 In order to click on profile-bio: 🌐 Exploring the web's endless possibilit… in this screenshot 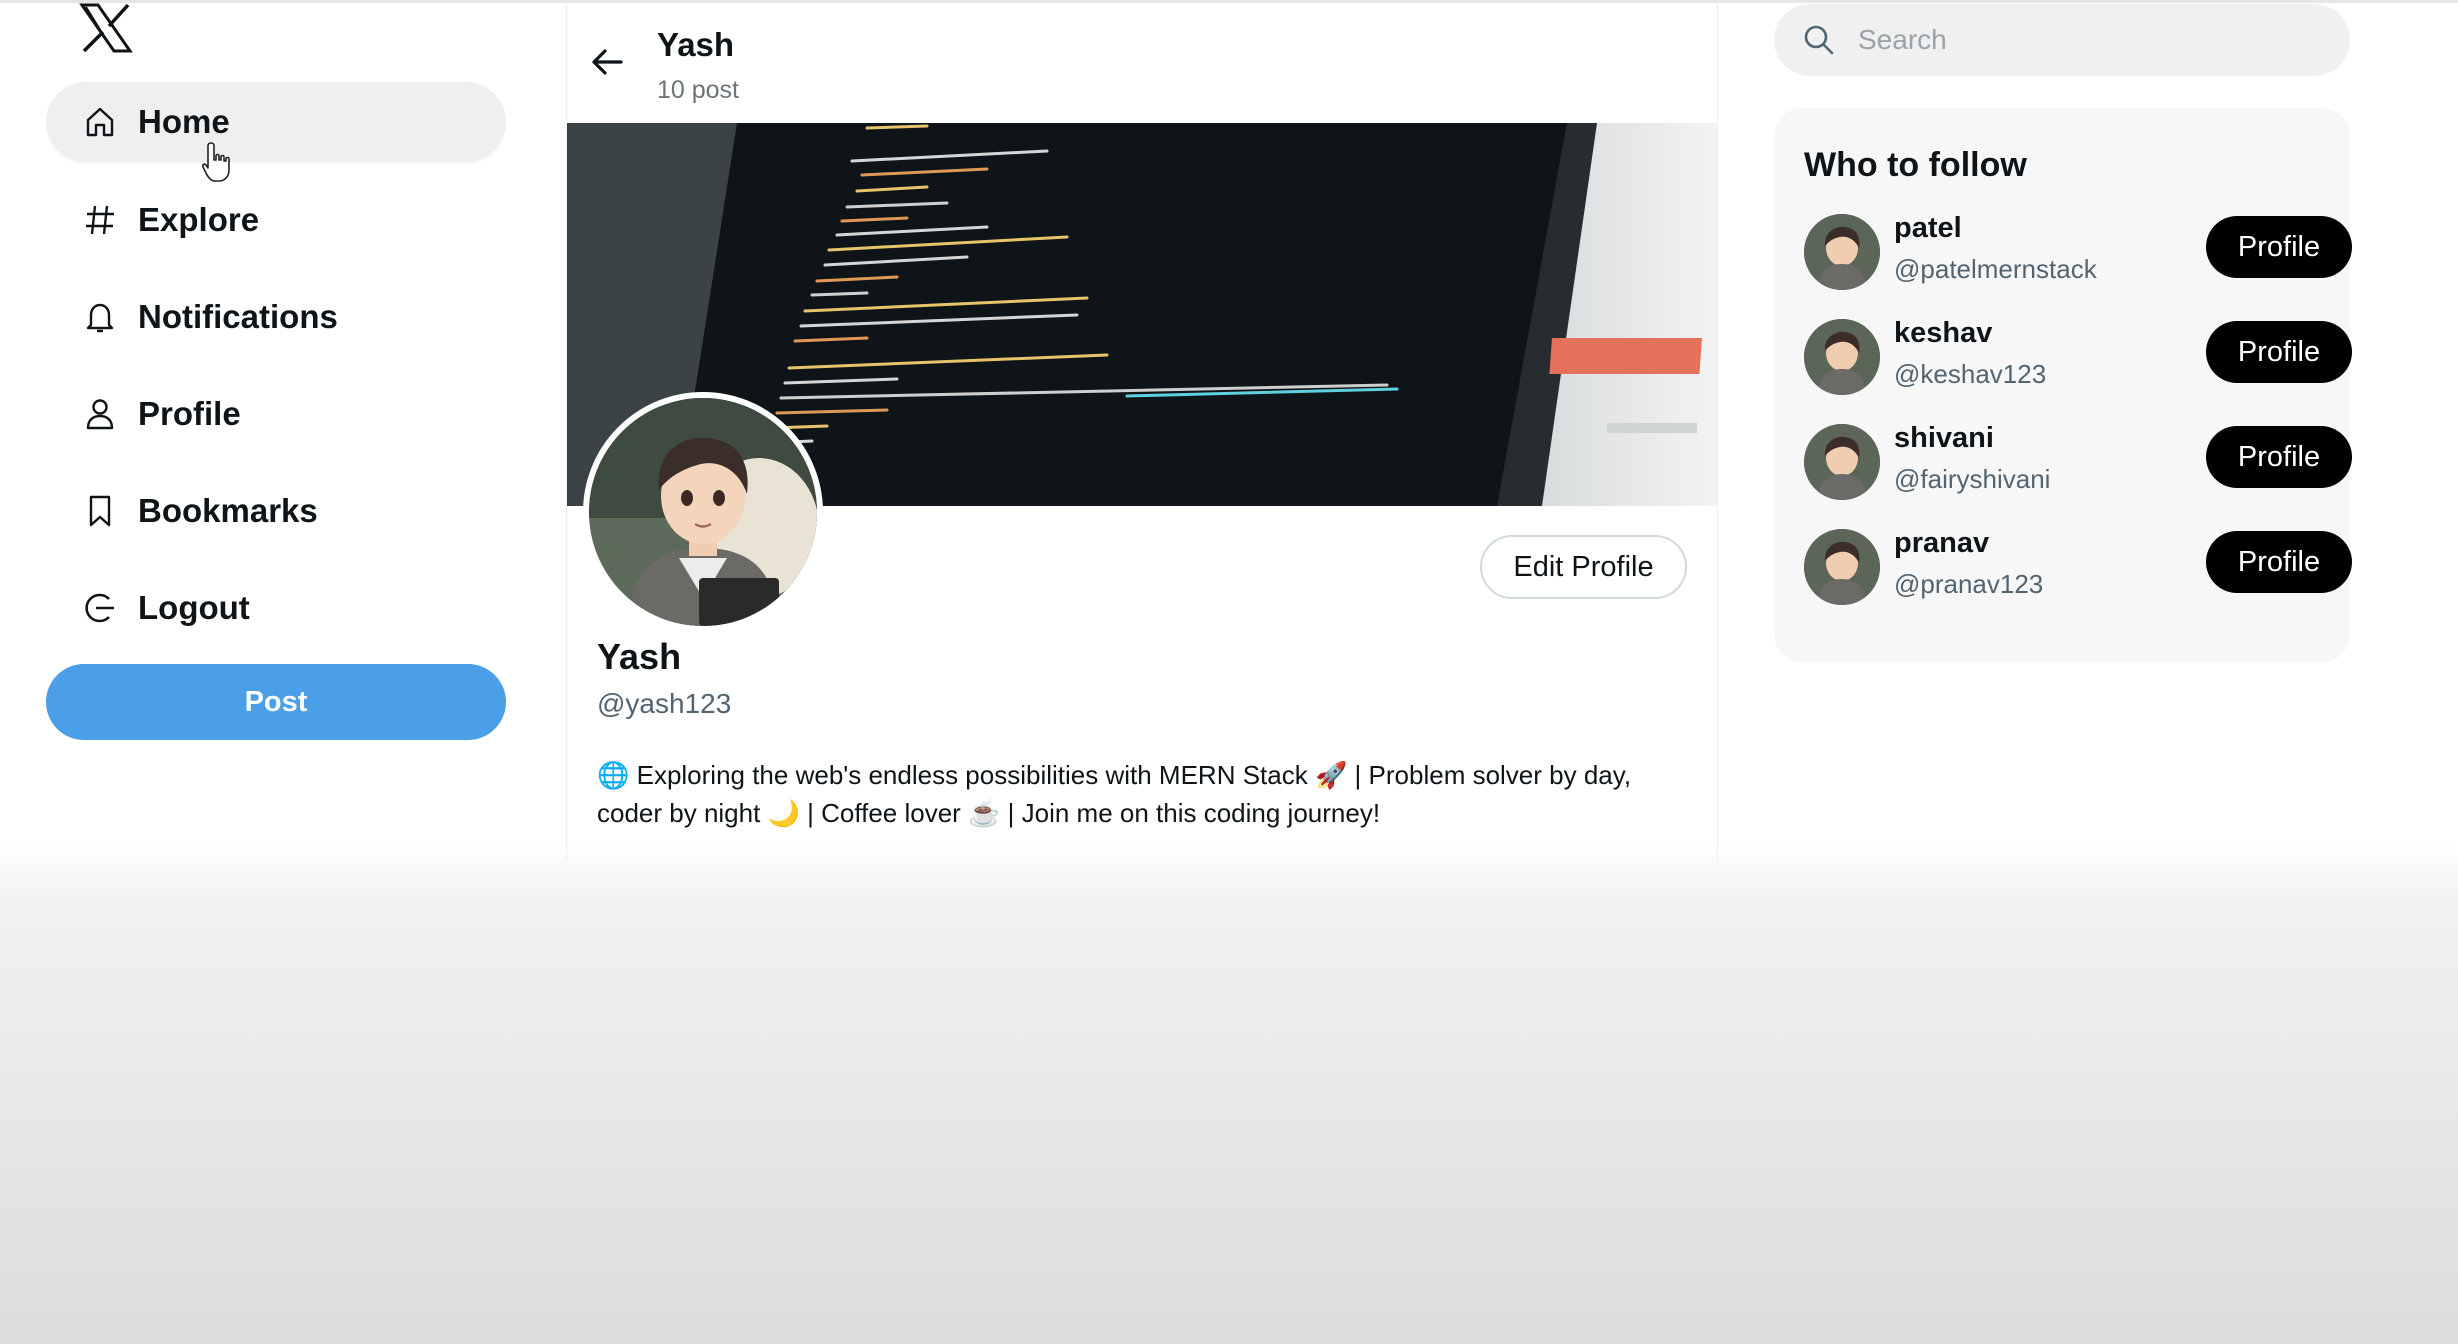, I will do `click(1137, 794)`.